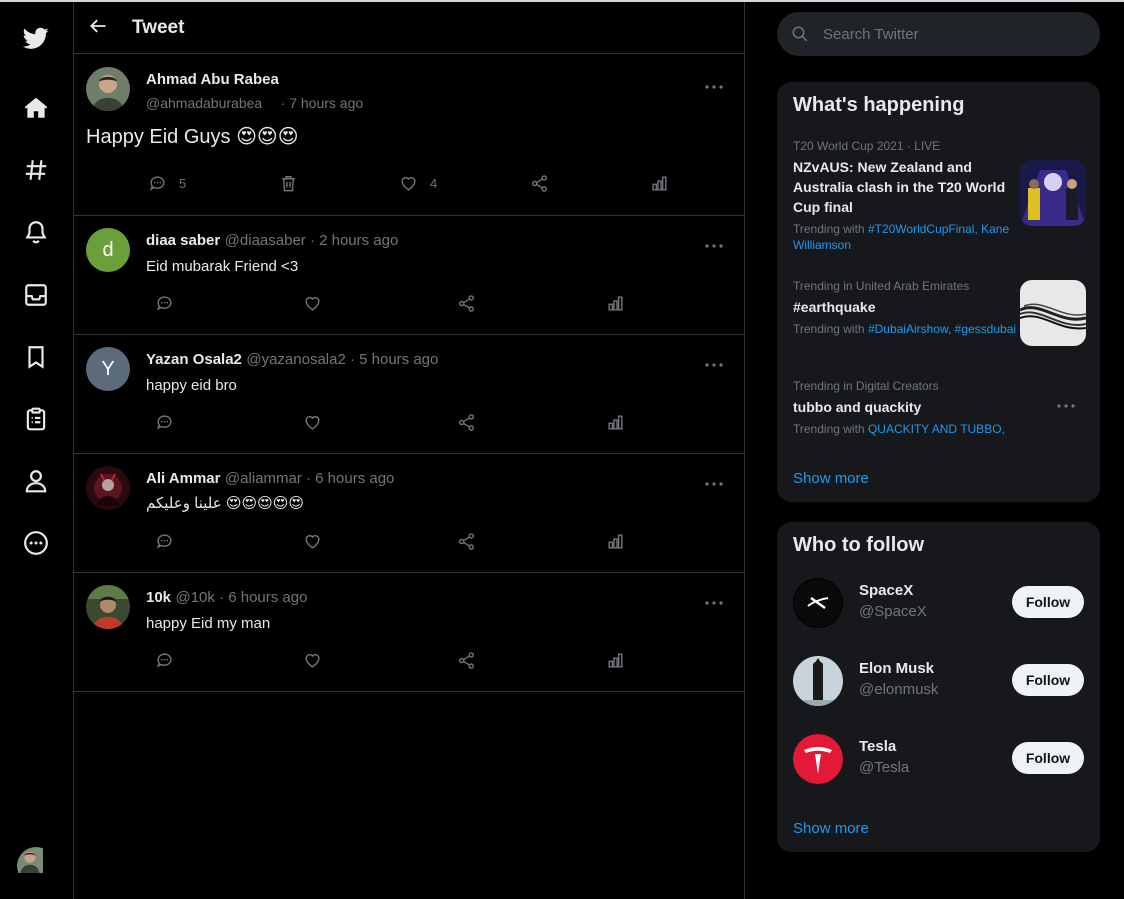 This screenshot has height=899, width=1124. I want to click on author-name: Ahmad Abu Rabea, so click(212, 79).